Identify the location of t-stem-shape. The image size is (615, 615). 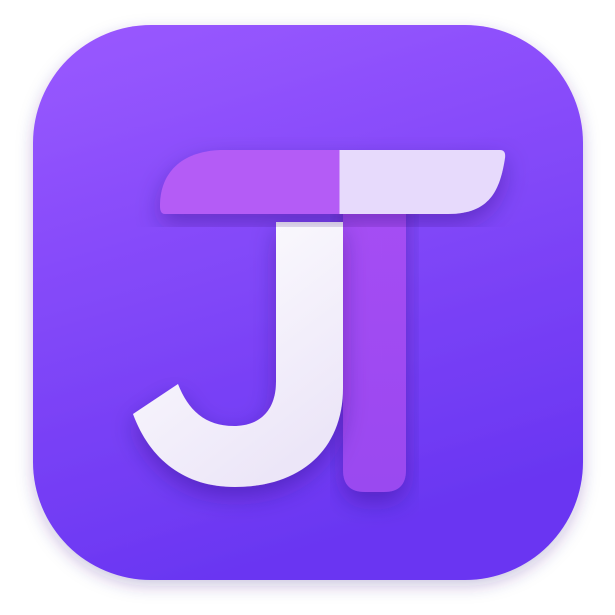
(374, 338).